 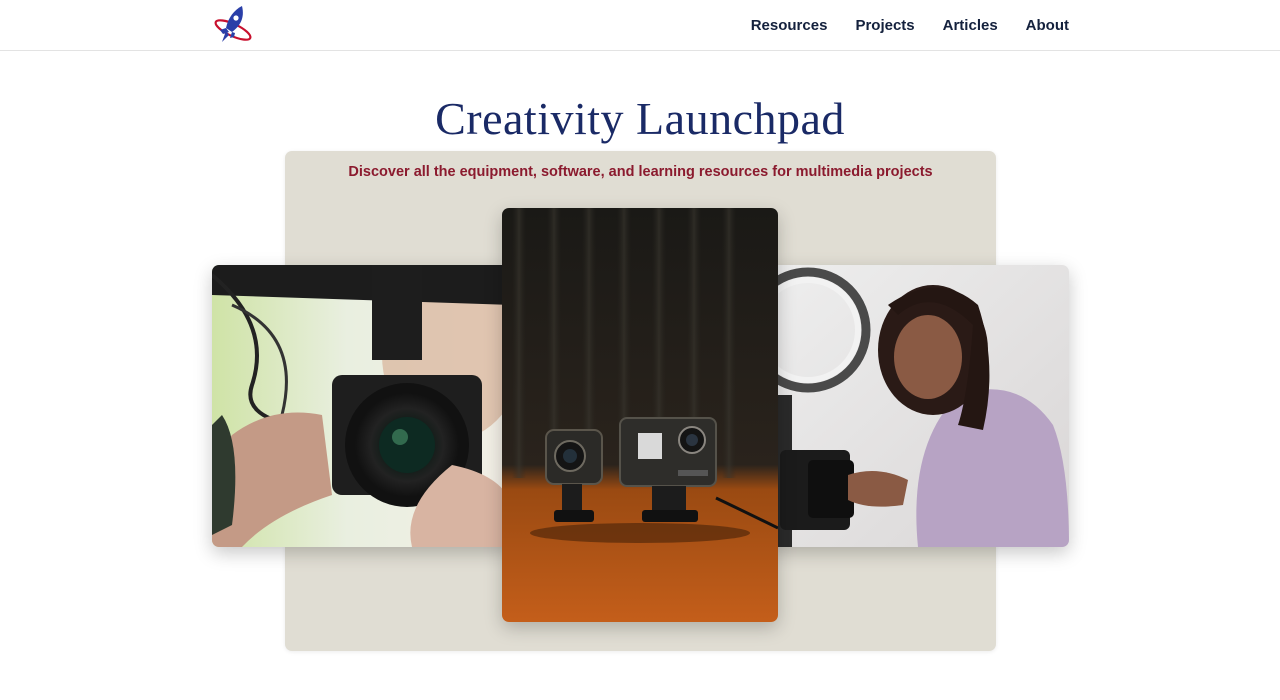 I want to click on nav-link-projects: Projects, so click(x=884, y=25).